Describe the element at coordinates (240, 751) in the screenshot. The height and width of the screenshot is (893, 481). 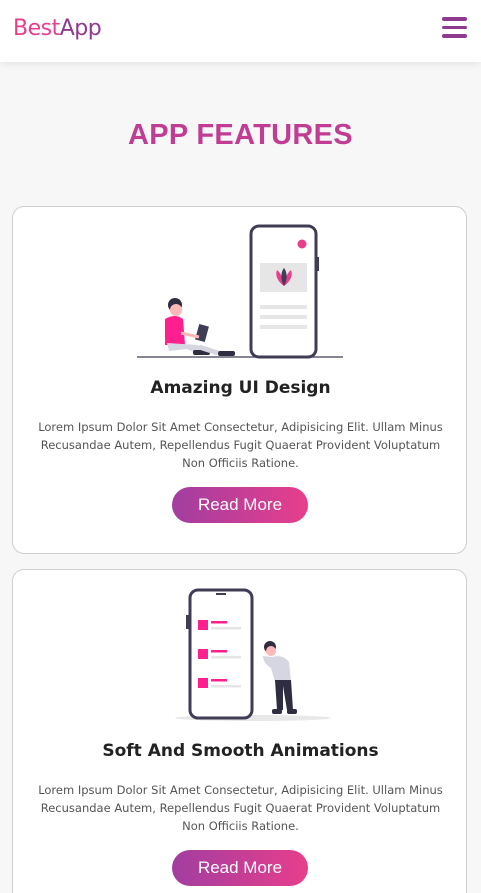
I see `card-title: Soft And Smooth Animations` at that location.